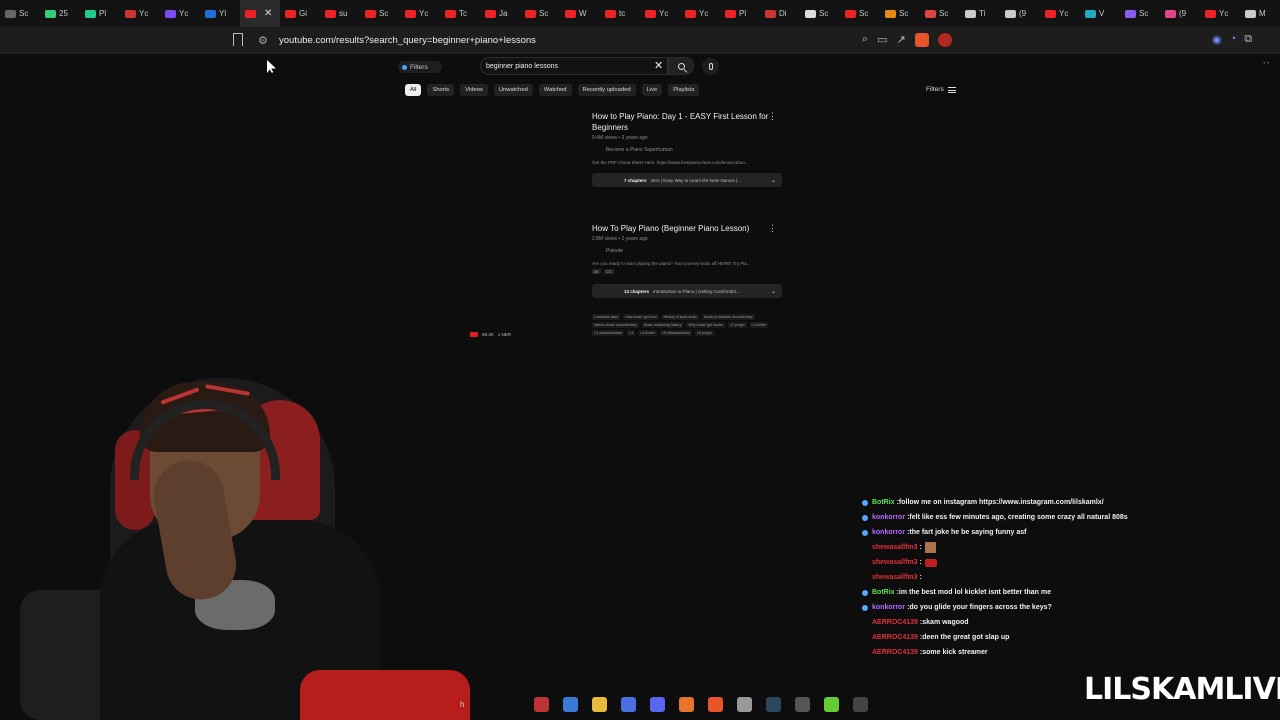 This screenshot has width=1280, height=720. What do you see at coordinates (513, 90) in the screenshot?
I see `filter-chip: Unwatched` at bounding box center [513, 90].